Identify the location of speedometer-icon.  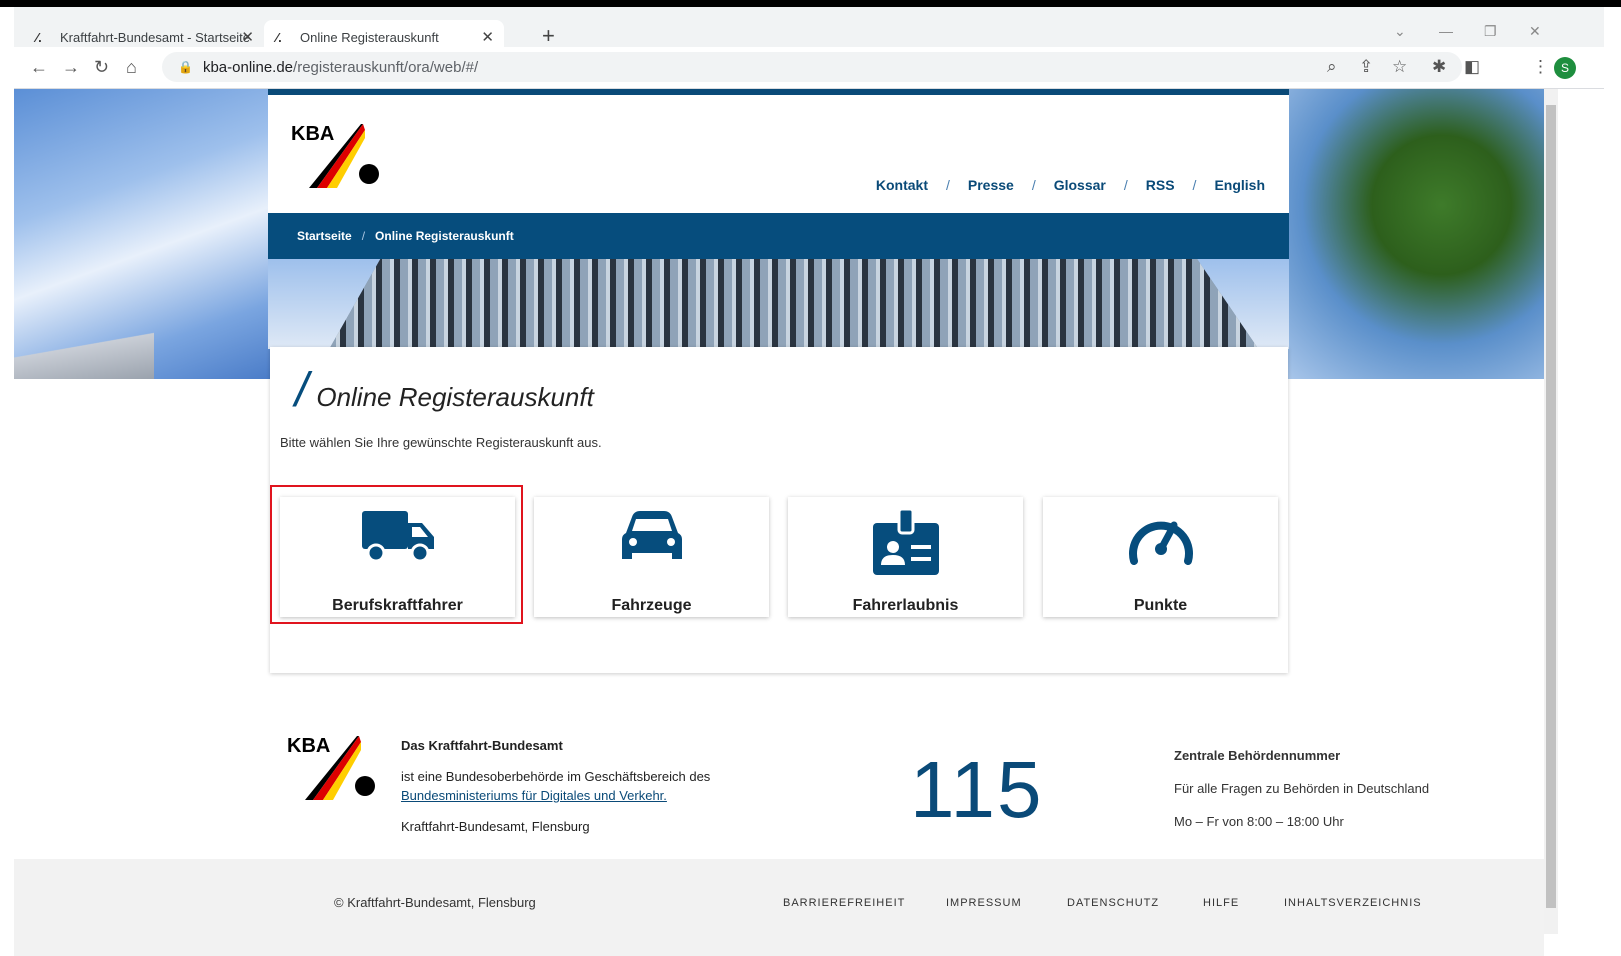
(1160, 543).